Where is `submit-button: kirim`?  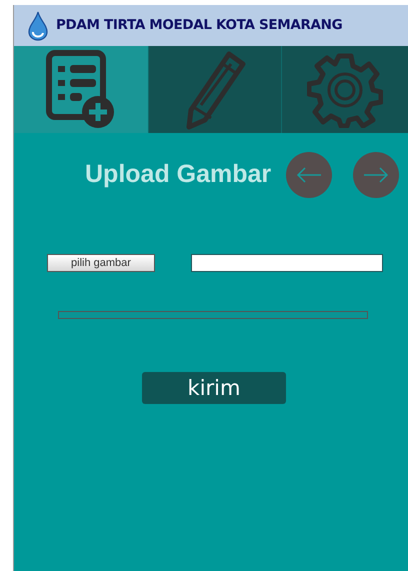 submit-button: kirim is located at coordinates (214, 388).